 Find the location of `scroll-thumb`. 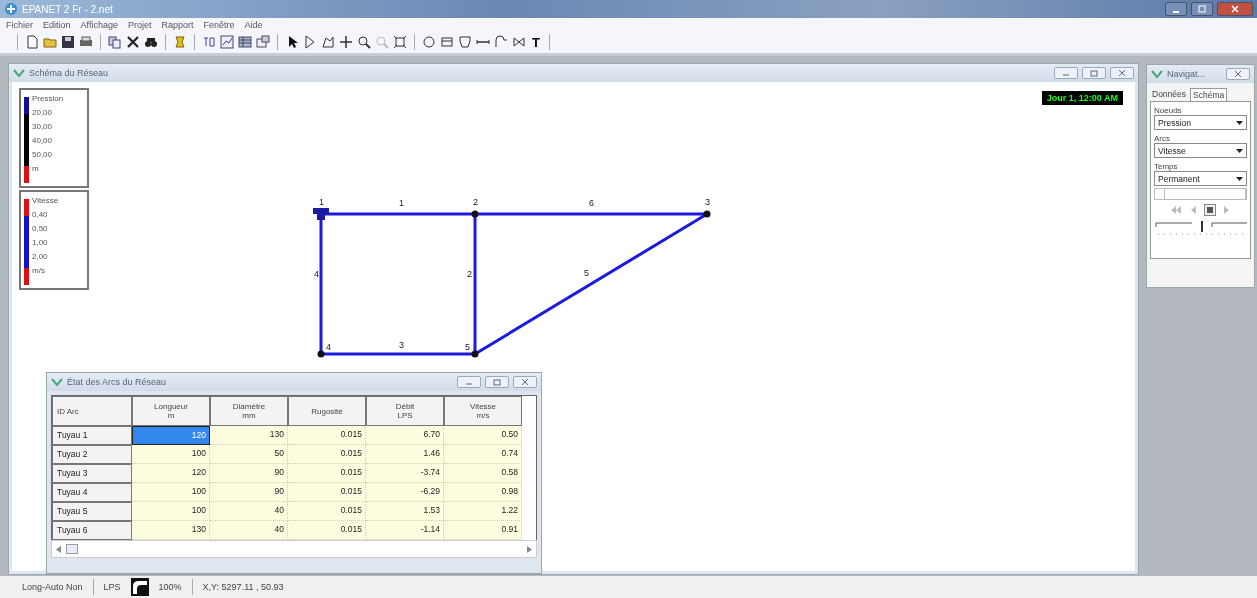

scroll-thumb is located at coordinates (72, 549).